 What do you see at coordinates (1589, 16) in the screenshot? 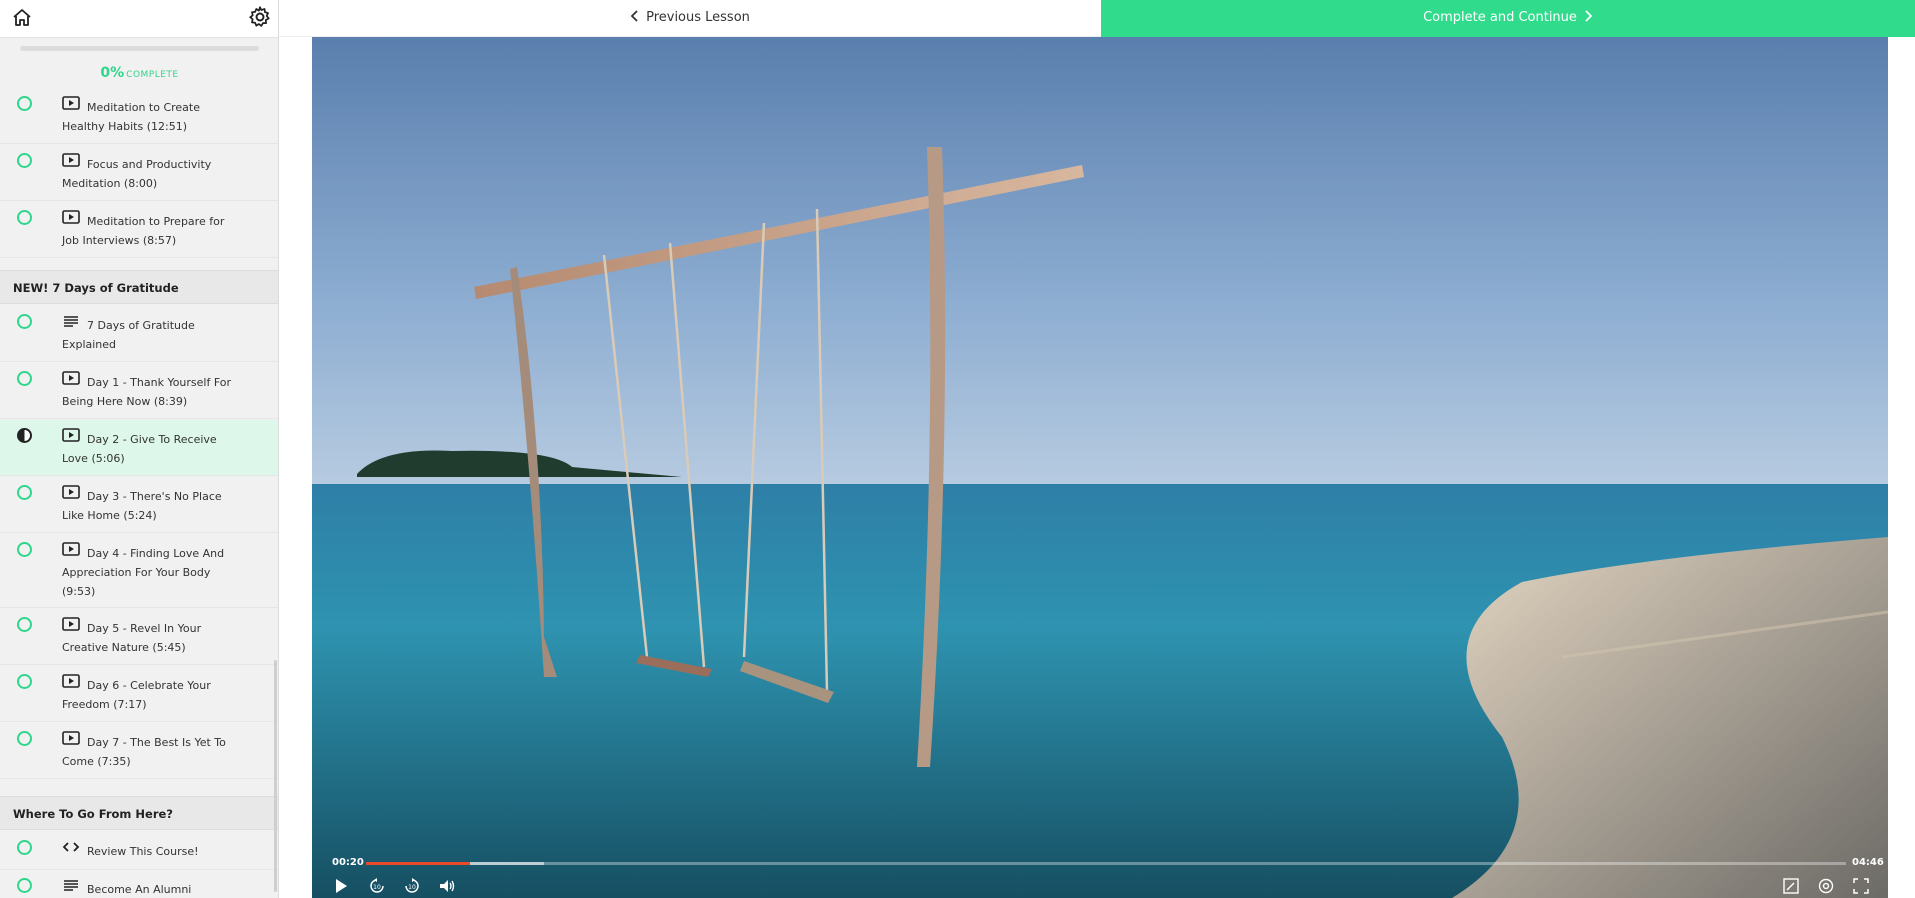
I see `chevron-right-icon` at bounding box center [1589, 16].